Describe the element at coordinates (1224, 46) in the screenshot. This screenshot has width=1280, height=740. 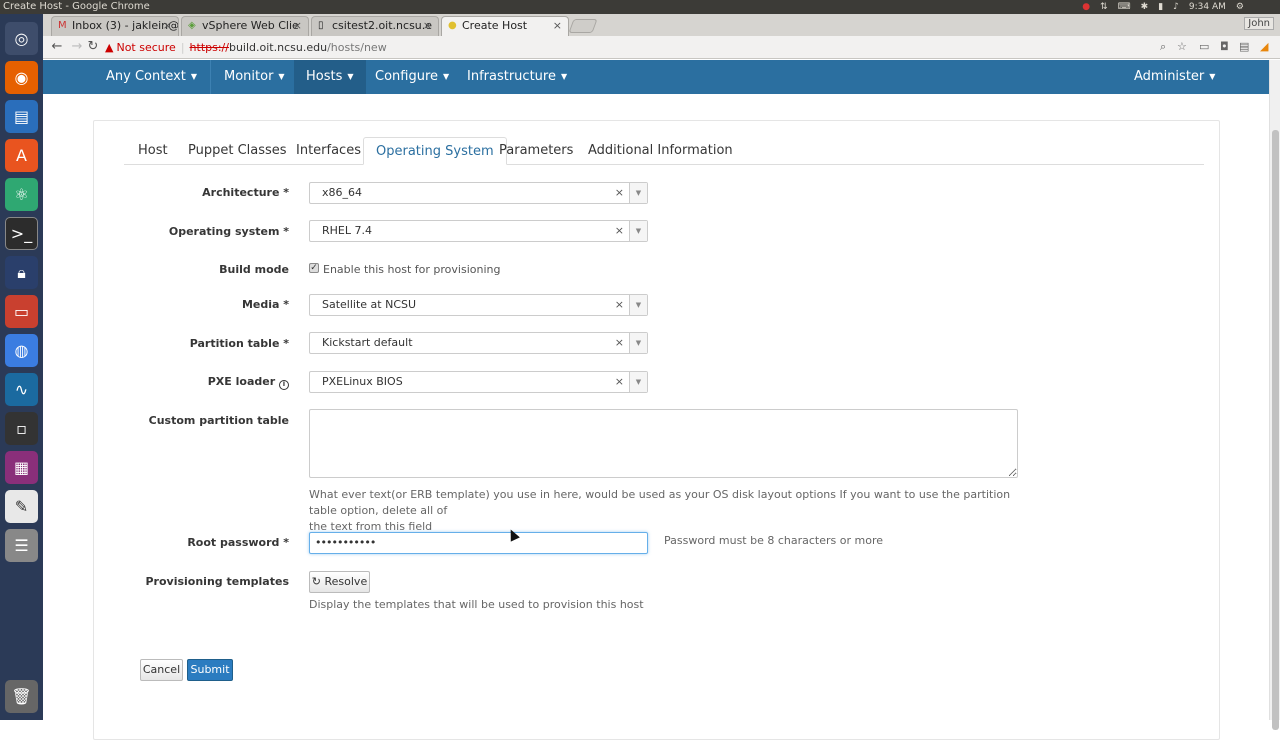
I see `extension-icon: ◘` at that location.